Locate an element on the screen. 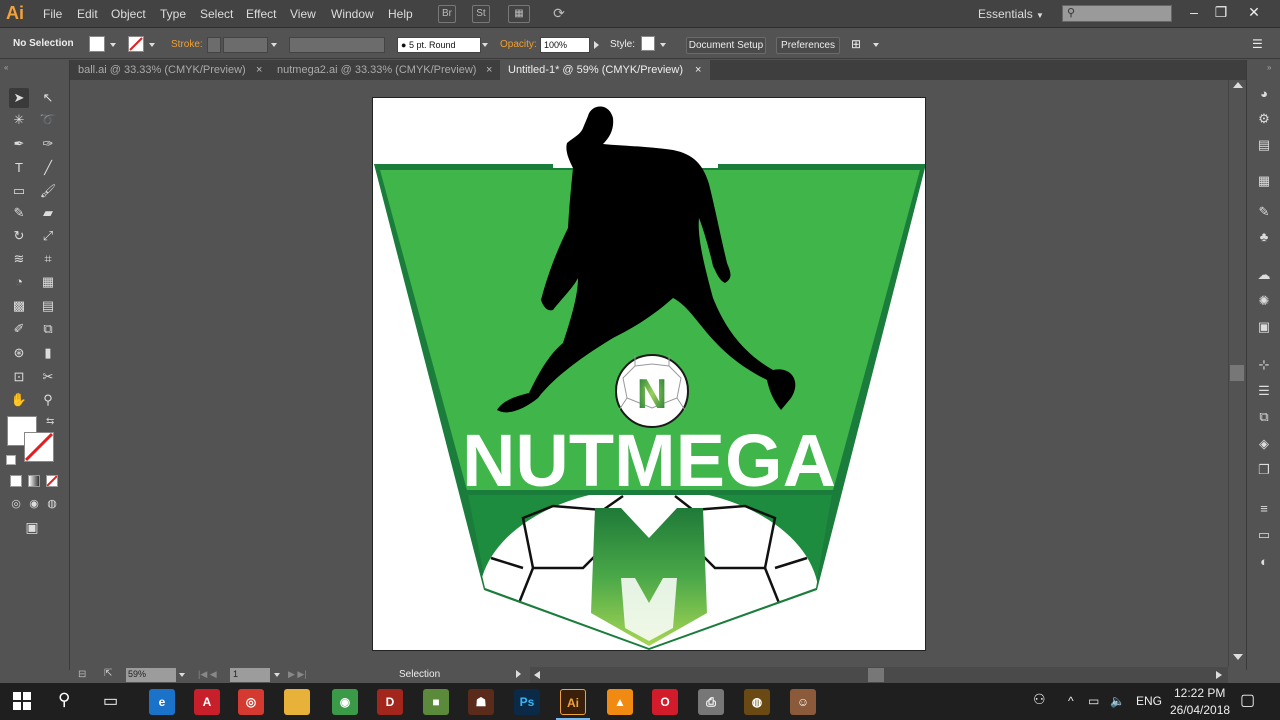 The image size is (1280, 720). default-colors-icon is located at coordinates (11, 460).